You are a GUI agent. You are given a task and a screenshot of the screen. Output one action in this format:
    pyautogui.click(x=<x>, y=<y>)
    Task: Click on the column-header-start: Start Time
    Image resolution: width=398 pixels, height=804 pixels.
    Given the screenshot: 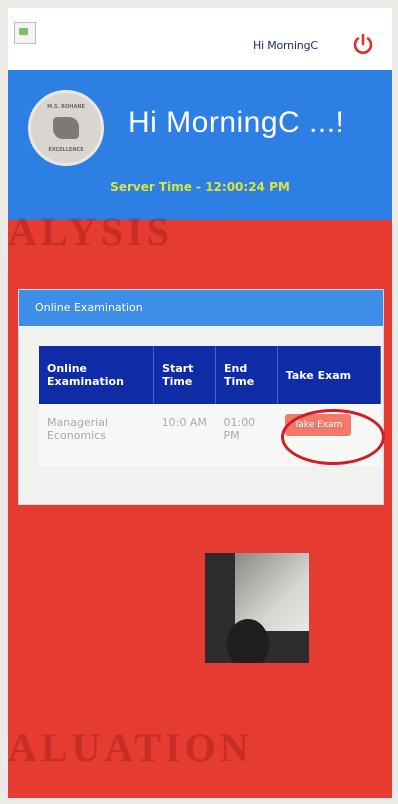 What is the action you would take?
    pyautogui.click(x=184, y=375)
    